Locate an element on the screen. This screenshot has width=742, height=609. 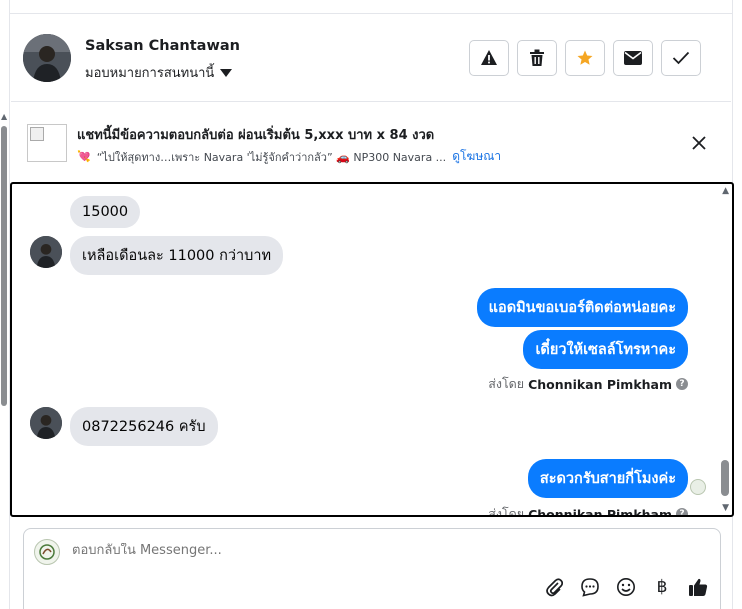
assign-conversation-dropdown: มอบหมายการสนทนานี้ is located at coordinates (159, 72).